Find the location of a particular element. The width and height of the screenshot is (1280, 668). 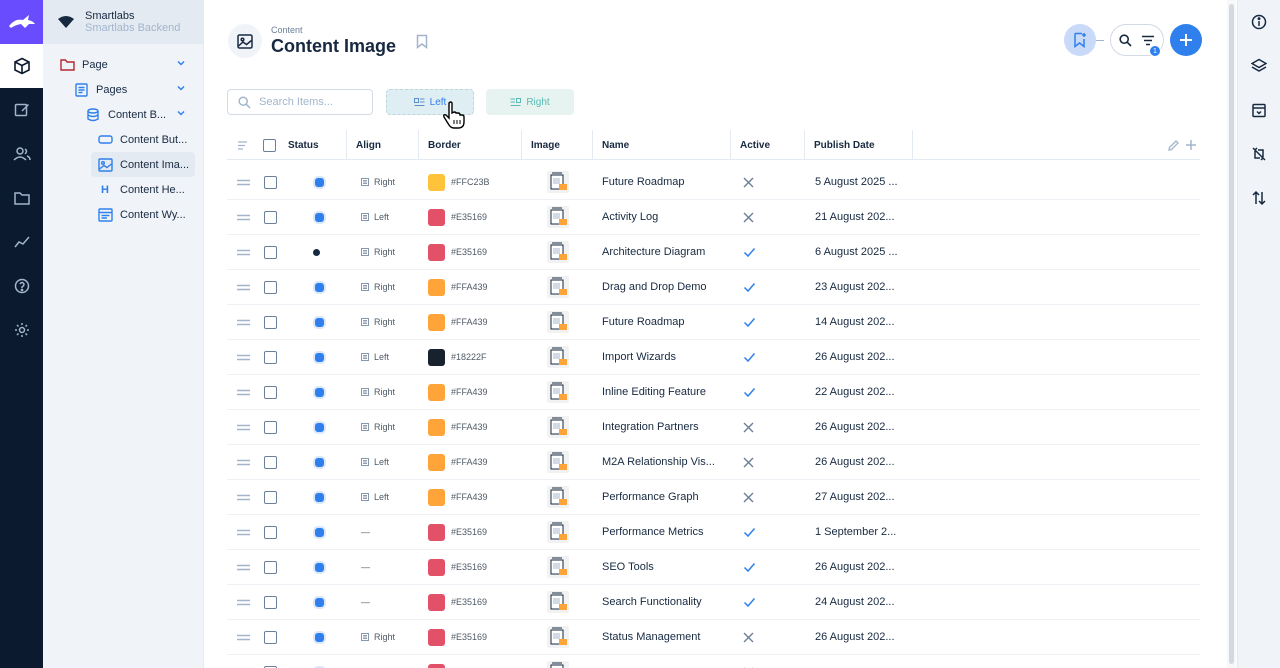

align-right-preset: Right is located at coordinates (530, 102).